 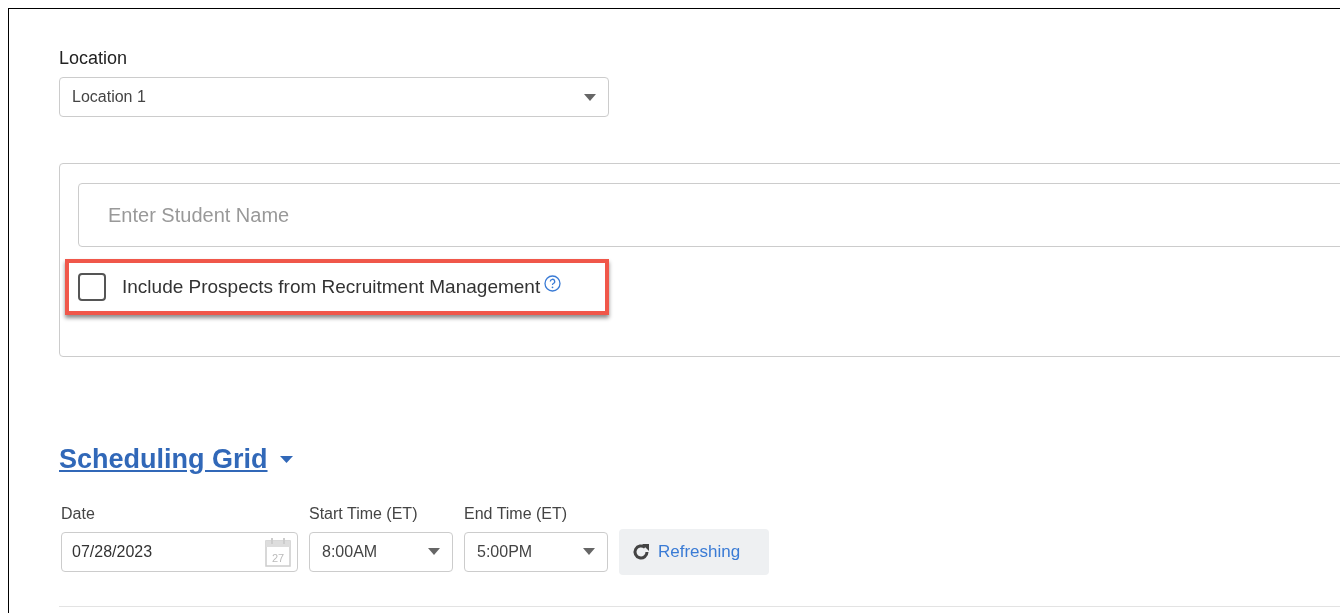 I want to click on field-label: Location, so click(x=94, y=58).